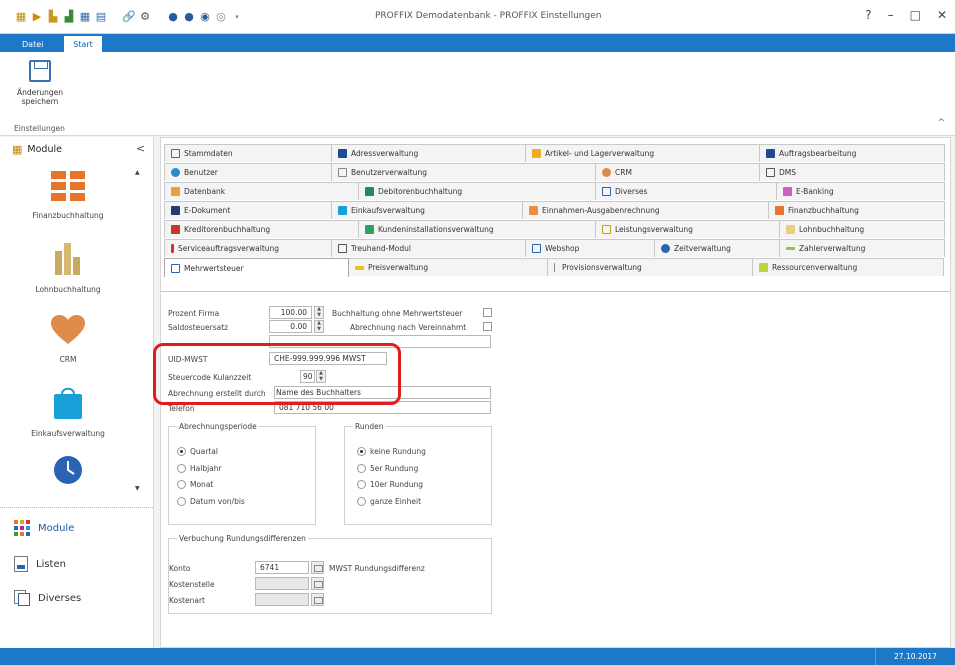 This screenshot has height=665, width=955. I want to click on tab-kreditorenbuchhaltung: Kreditorenbuchhaltung, so click(261, 229).